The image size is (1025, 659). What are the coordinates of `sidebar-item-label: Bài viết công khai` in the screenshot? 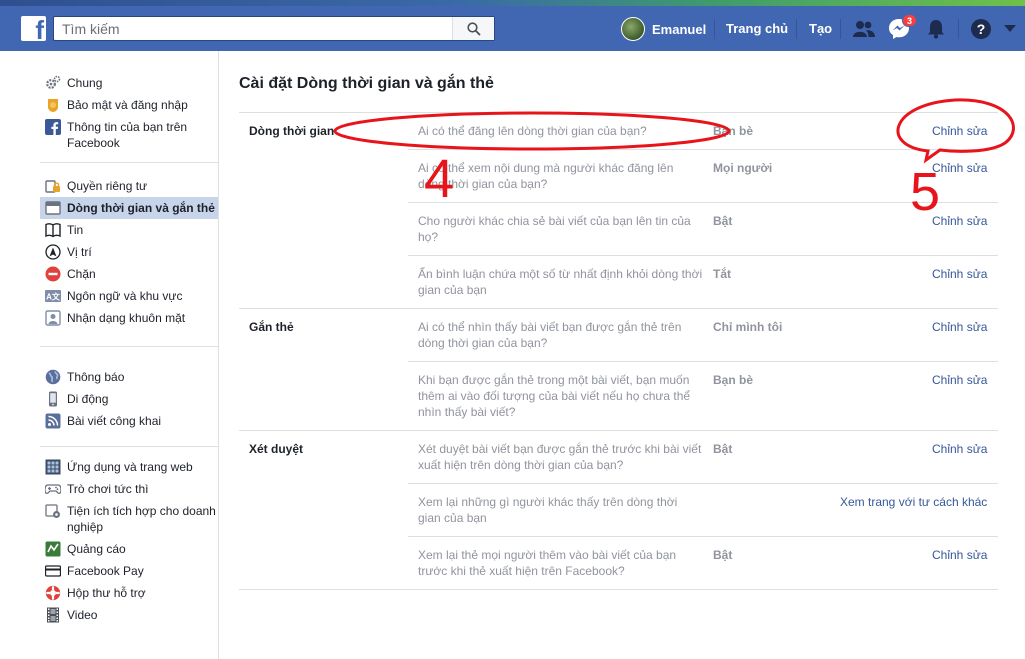 It's located at (114, 421).